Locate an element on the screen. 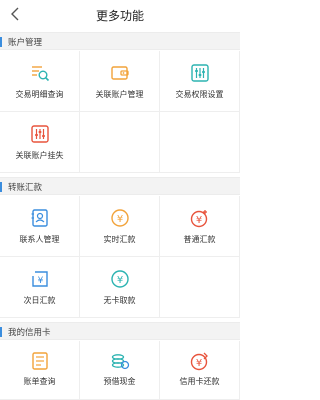  header-bar: 更多功能 is located at coordinates (120, 14).